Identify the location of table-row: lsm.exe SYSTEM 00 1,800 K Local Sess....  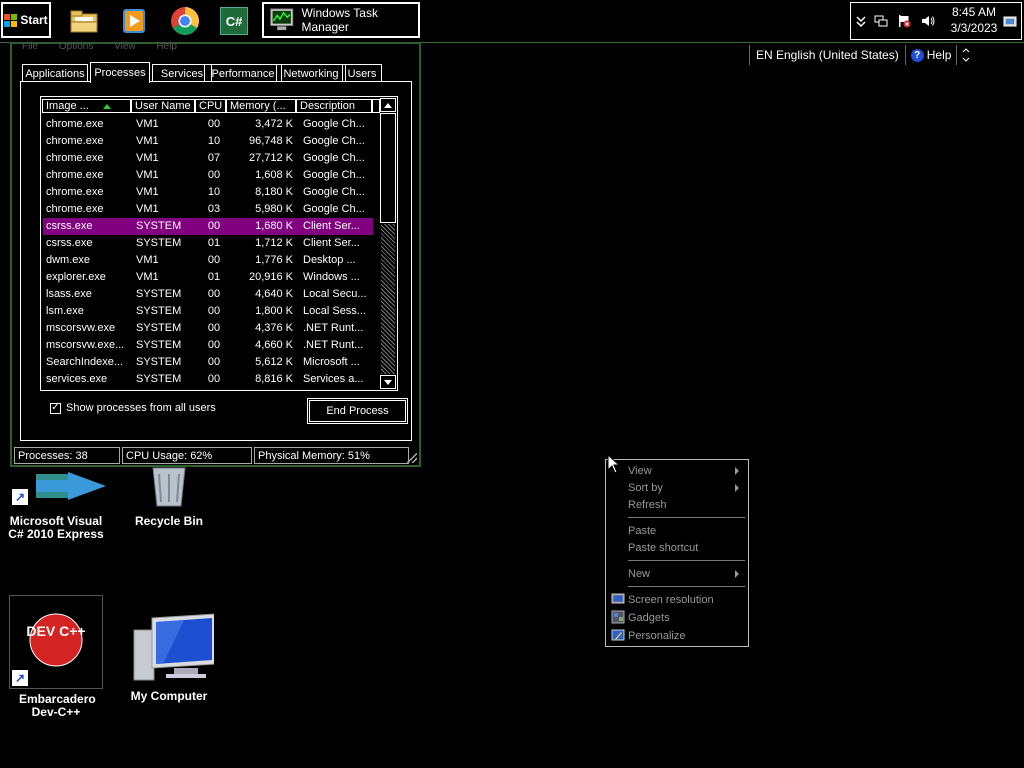
(208, 311).